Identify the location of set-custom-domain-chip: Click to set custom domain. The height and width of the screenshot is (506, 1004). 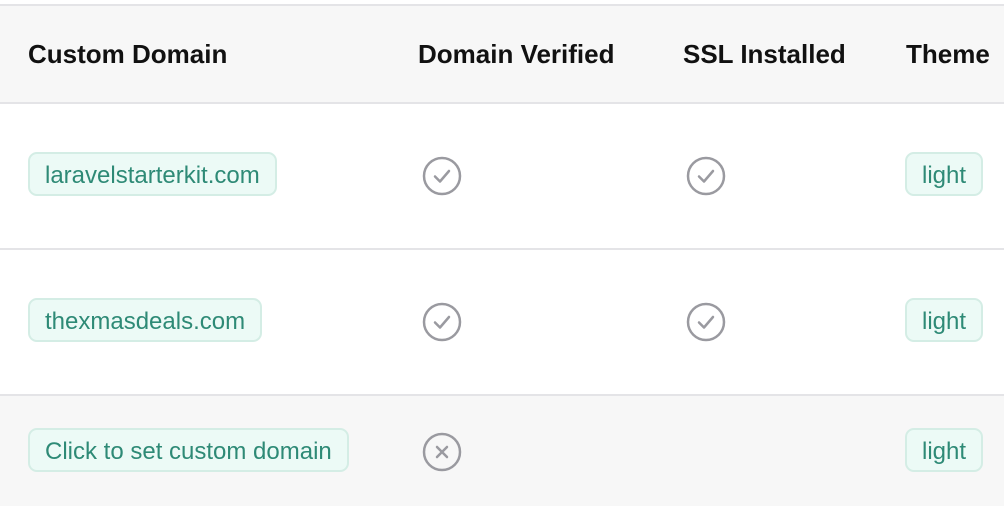
(188, 450).